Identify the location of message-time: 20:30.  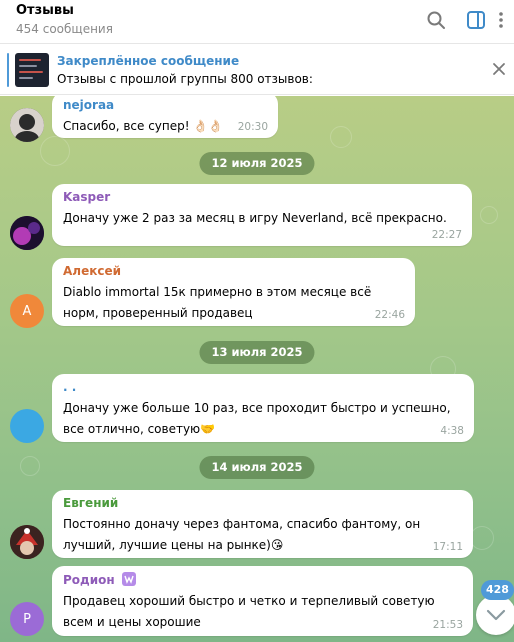
(252, 127).